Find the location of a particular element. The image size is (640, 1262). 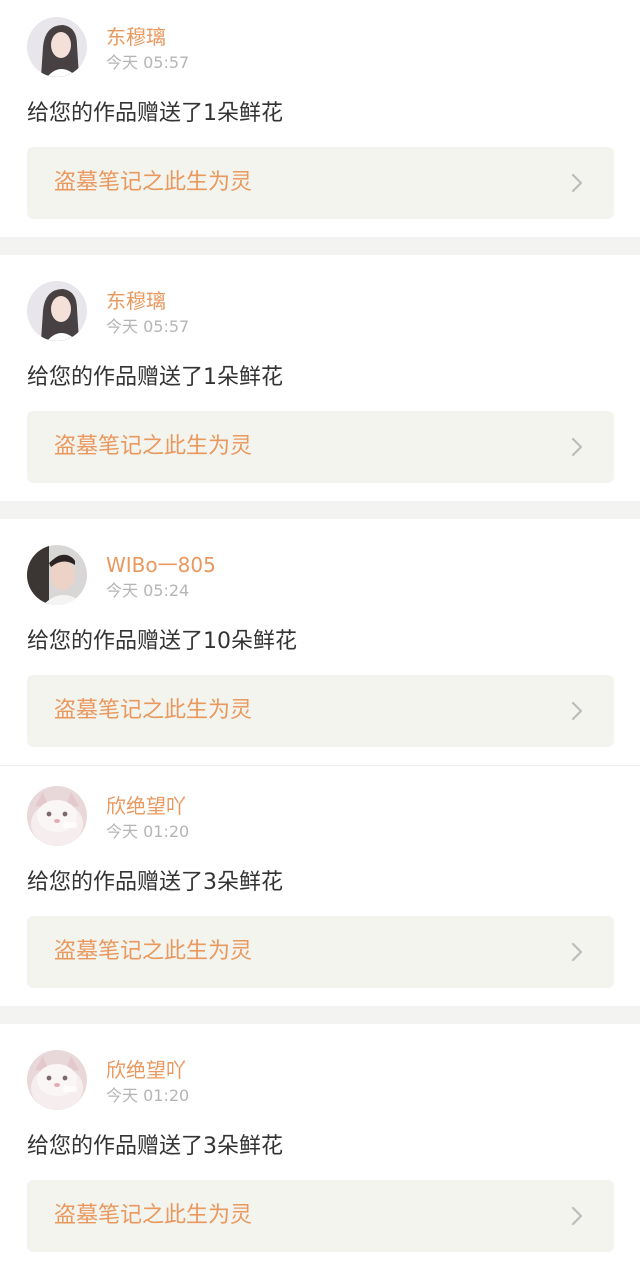

gift-message: 给您的作品赠送了10朵鲜花 is located at coordinates (162, 641).